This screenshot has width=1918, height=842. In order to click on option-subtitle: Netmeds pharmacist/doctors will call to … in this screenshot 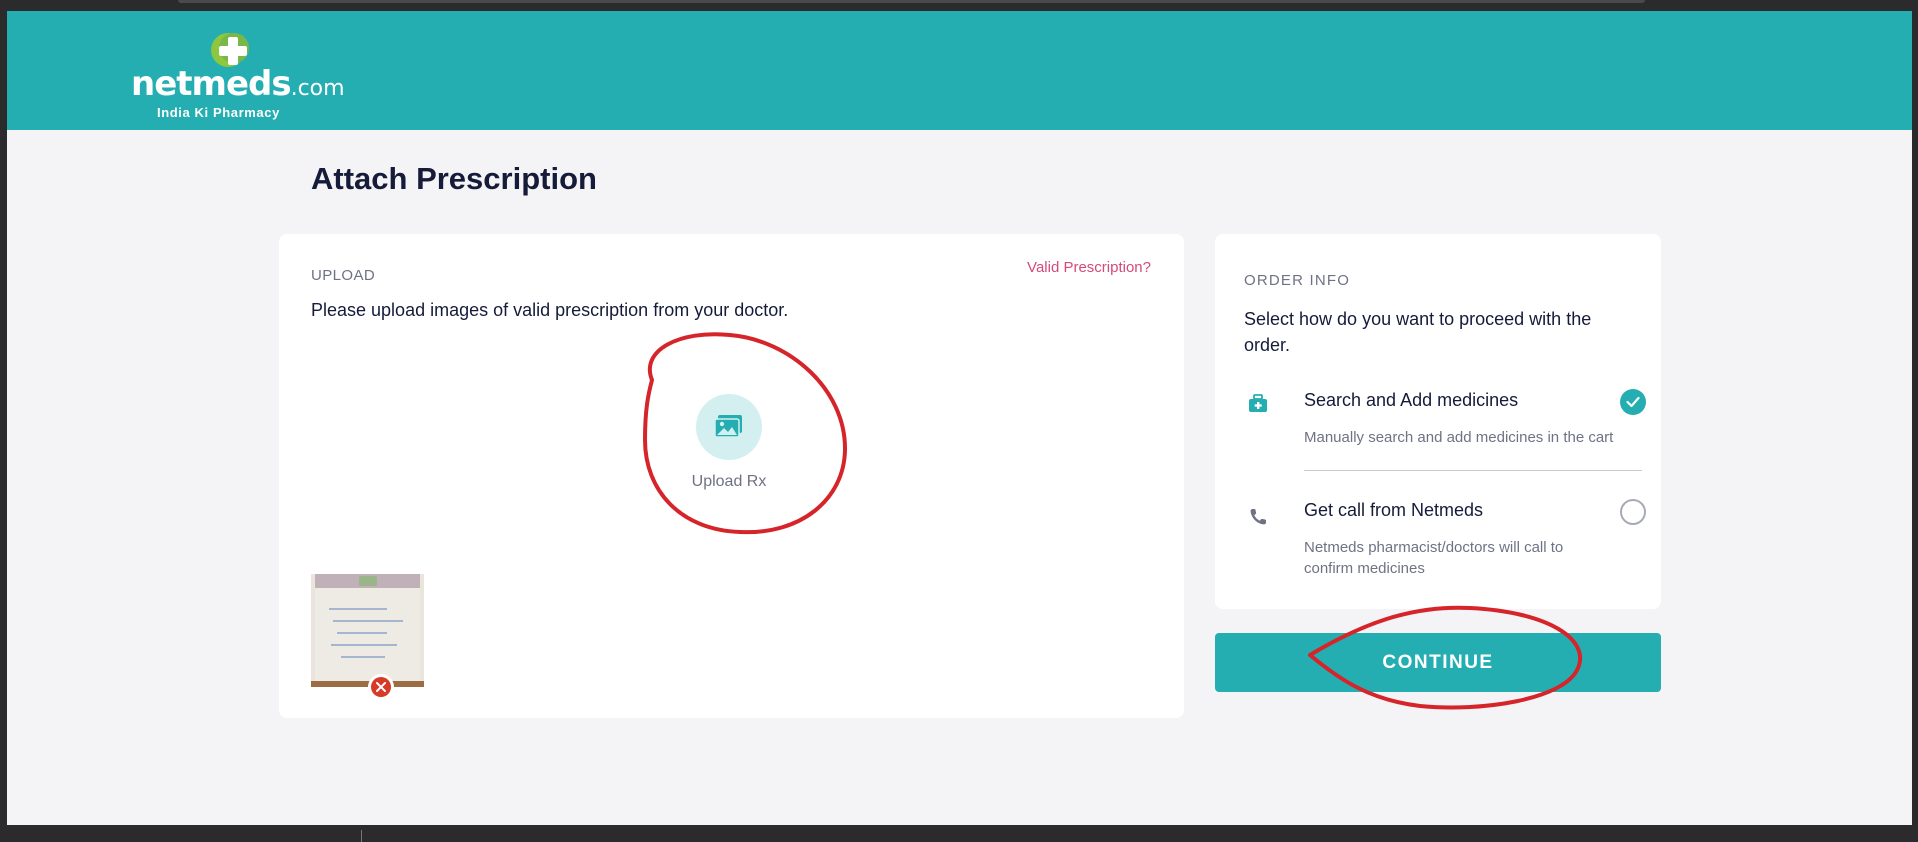, I will do `click(1434, 558)`.